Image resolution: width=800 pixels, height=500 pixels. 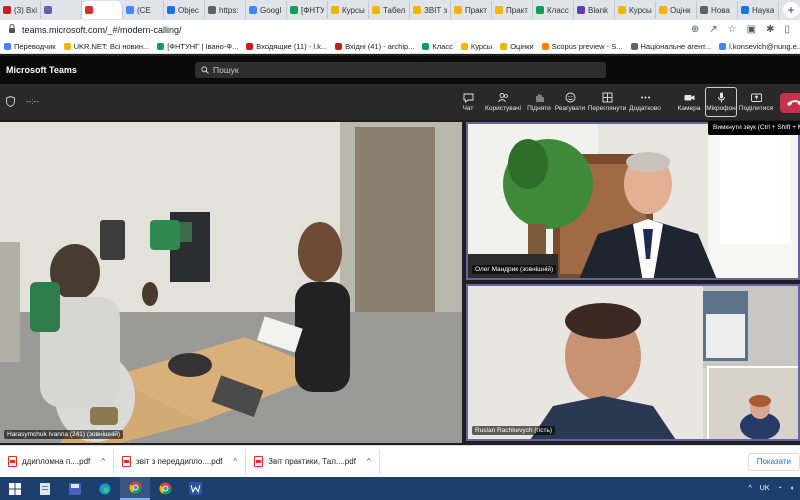 I want to click on toolbar-button-label: Реагувати, so click(x=570, y=108).